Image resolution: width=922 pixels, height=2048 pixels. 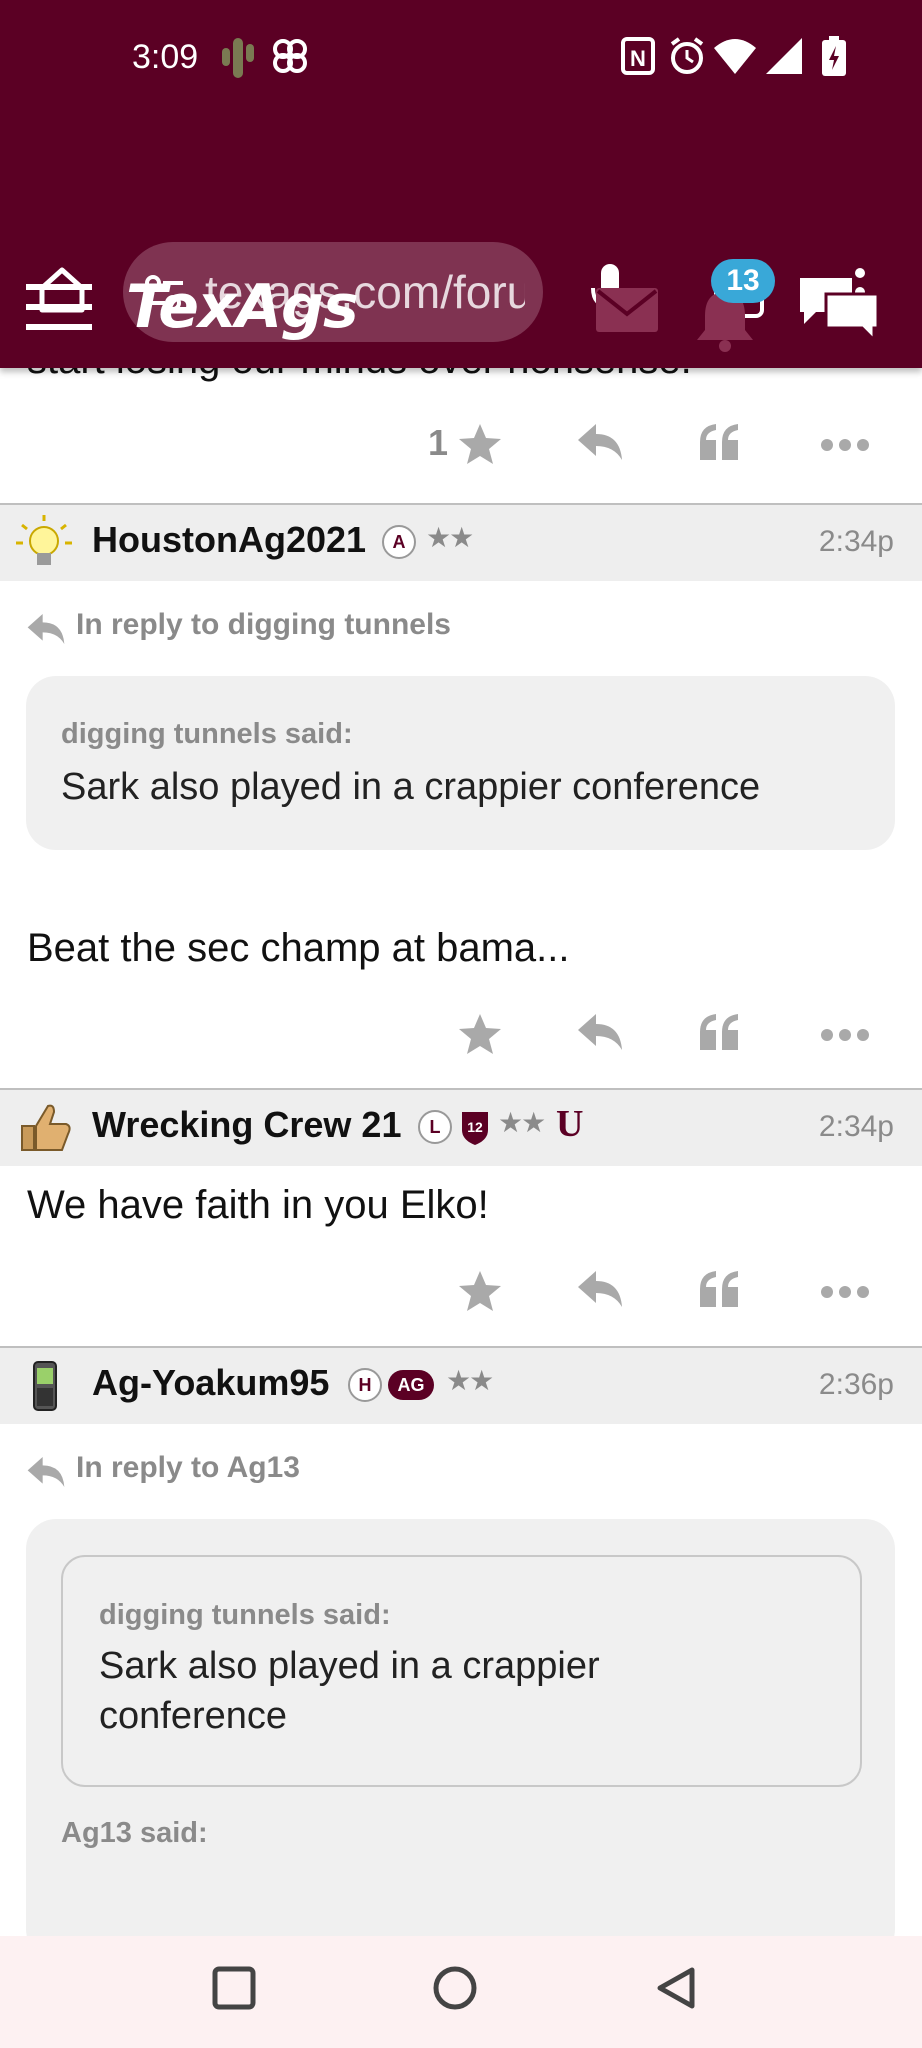 I want to click on lightbulb-avatar-icon, so click(x=44, y=543).